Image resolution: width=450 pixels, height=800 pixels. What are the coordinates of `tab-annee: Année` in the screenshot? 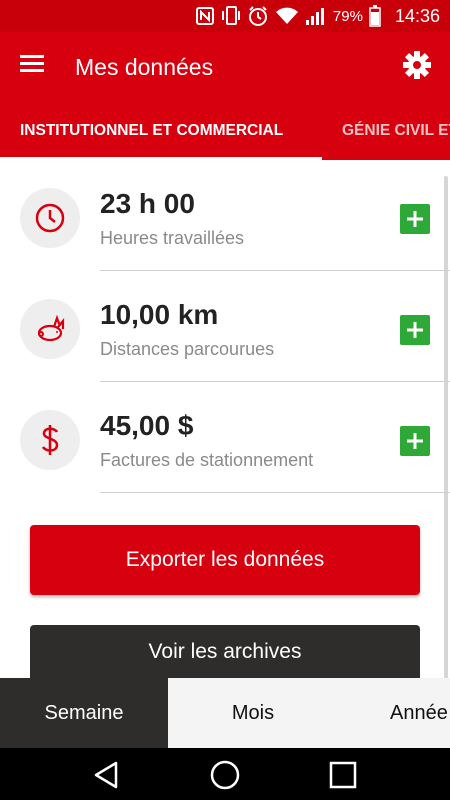 It's located at (420, 713).